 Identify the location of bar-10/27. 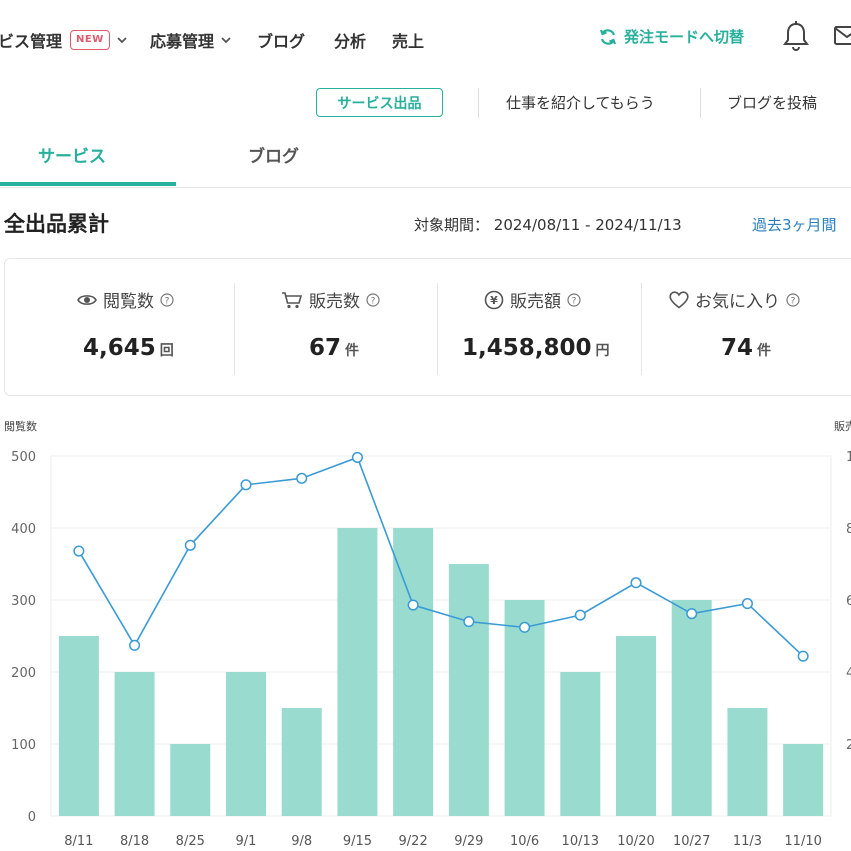
(691, 708).